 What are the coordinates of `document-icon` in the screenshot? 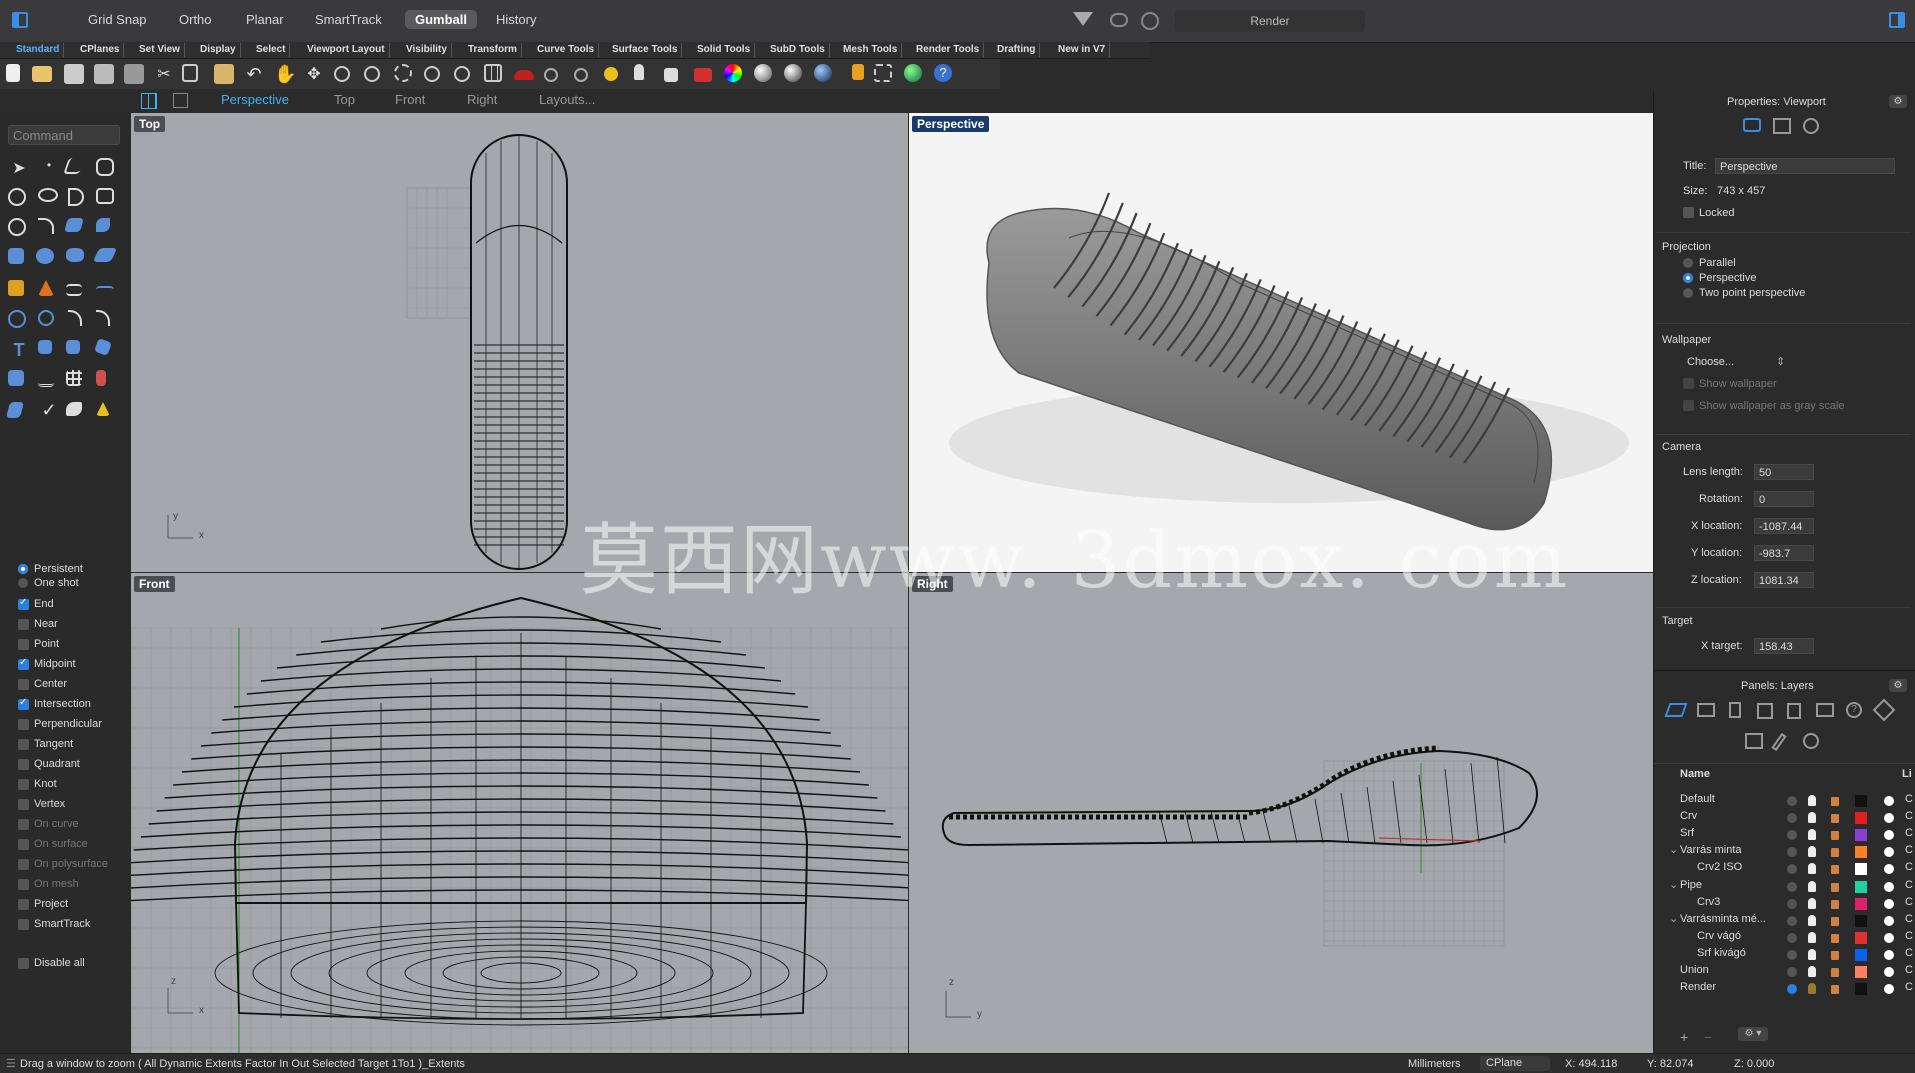 It's located at (1735, 710).